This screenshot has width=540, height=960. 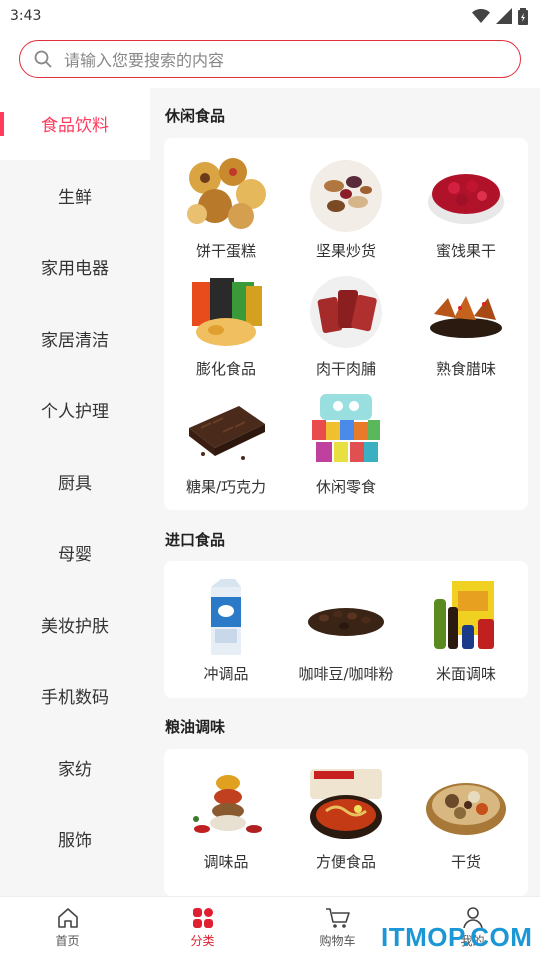 I want to click on product-label: 米面调味, so click(x=465, y=674).